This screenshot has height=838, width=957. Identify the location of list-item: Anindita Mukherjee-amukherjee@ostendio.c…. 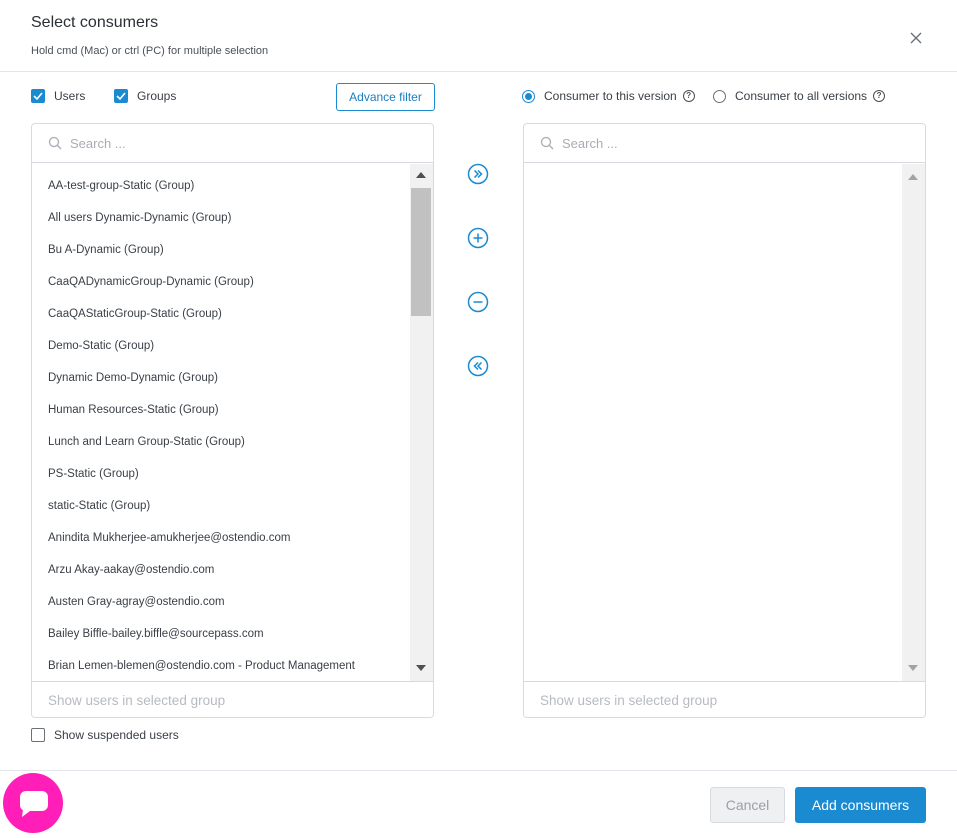
(169, 538).